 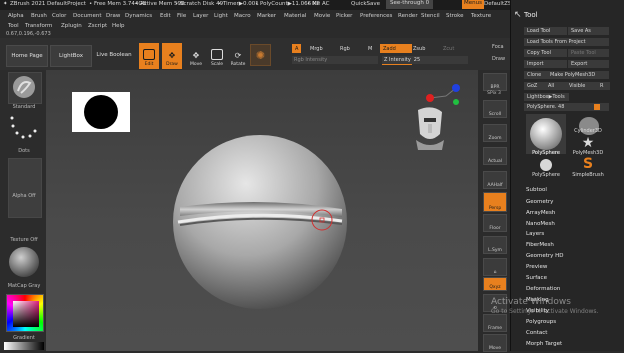 I want to click on save-as-button: Save As, so click(x=588, y=31).